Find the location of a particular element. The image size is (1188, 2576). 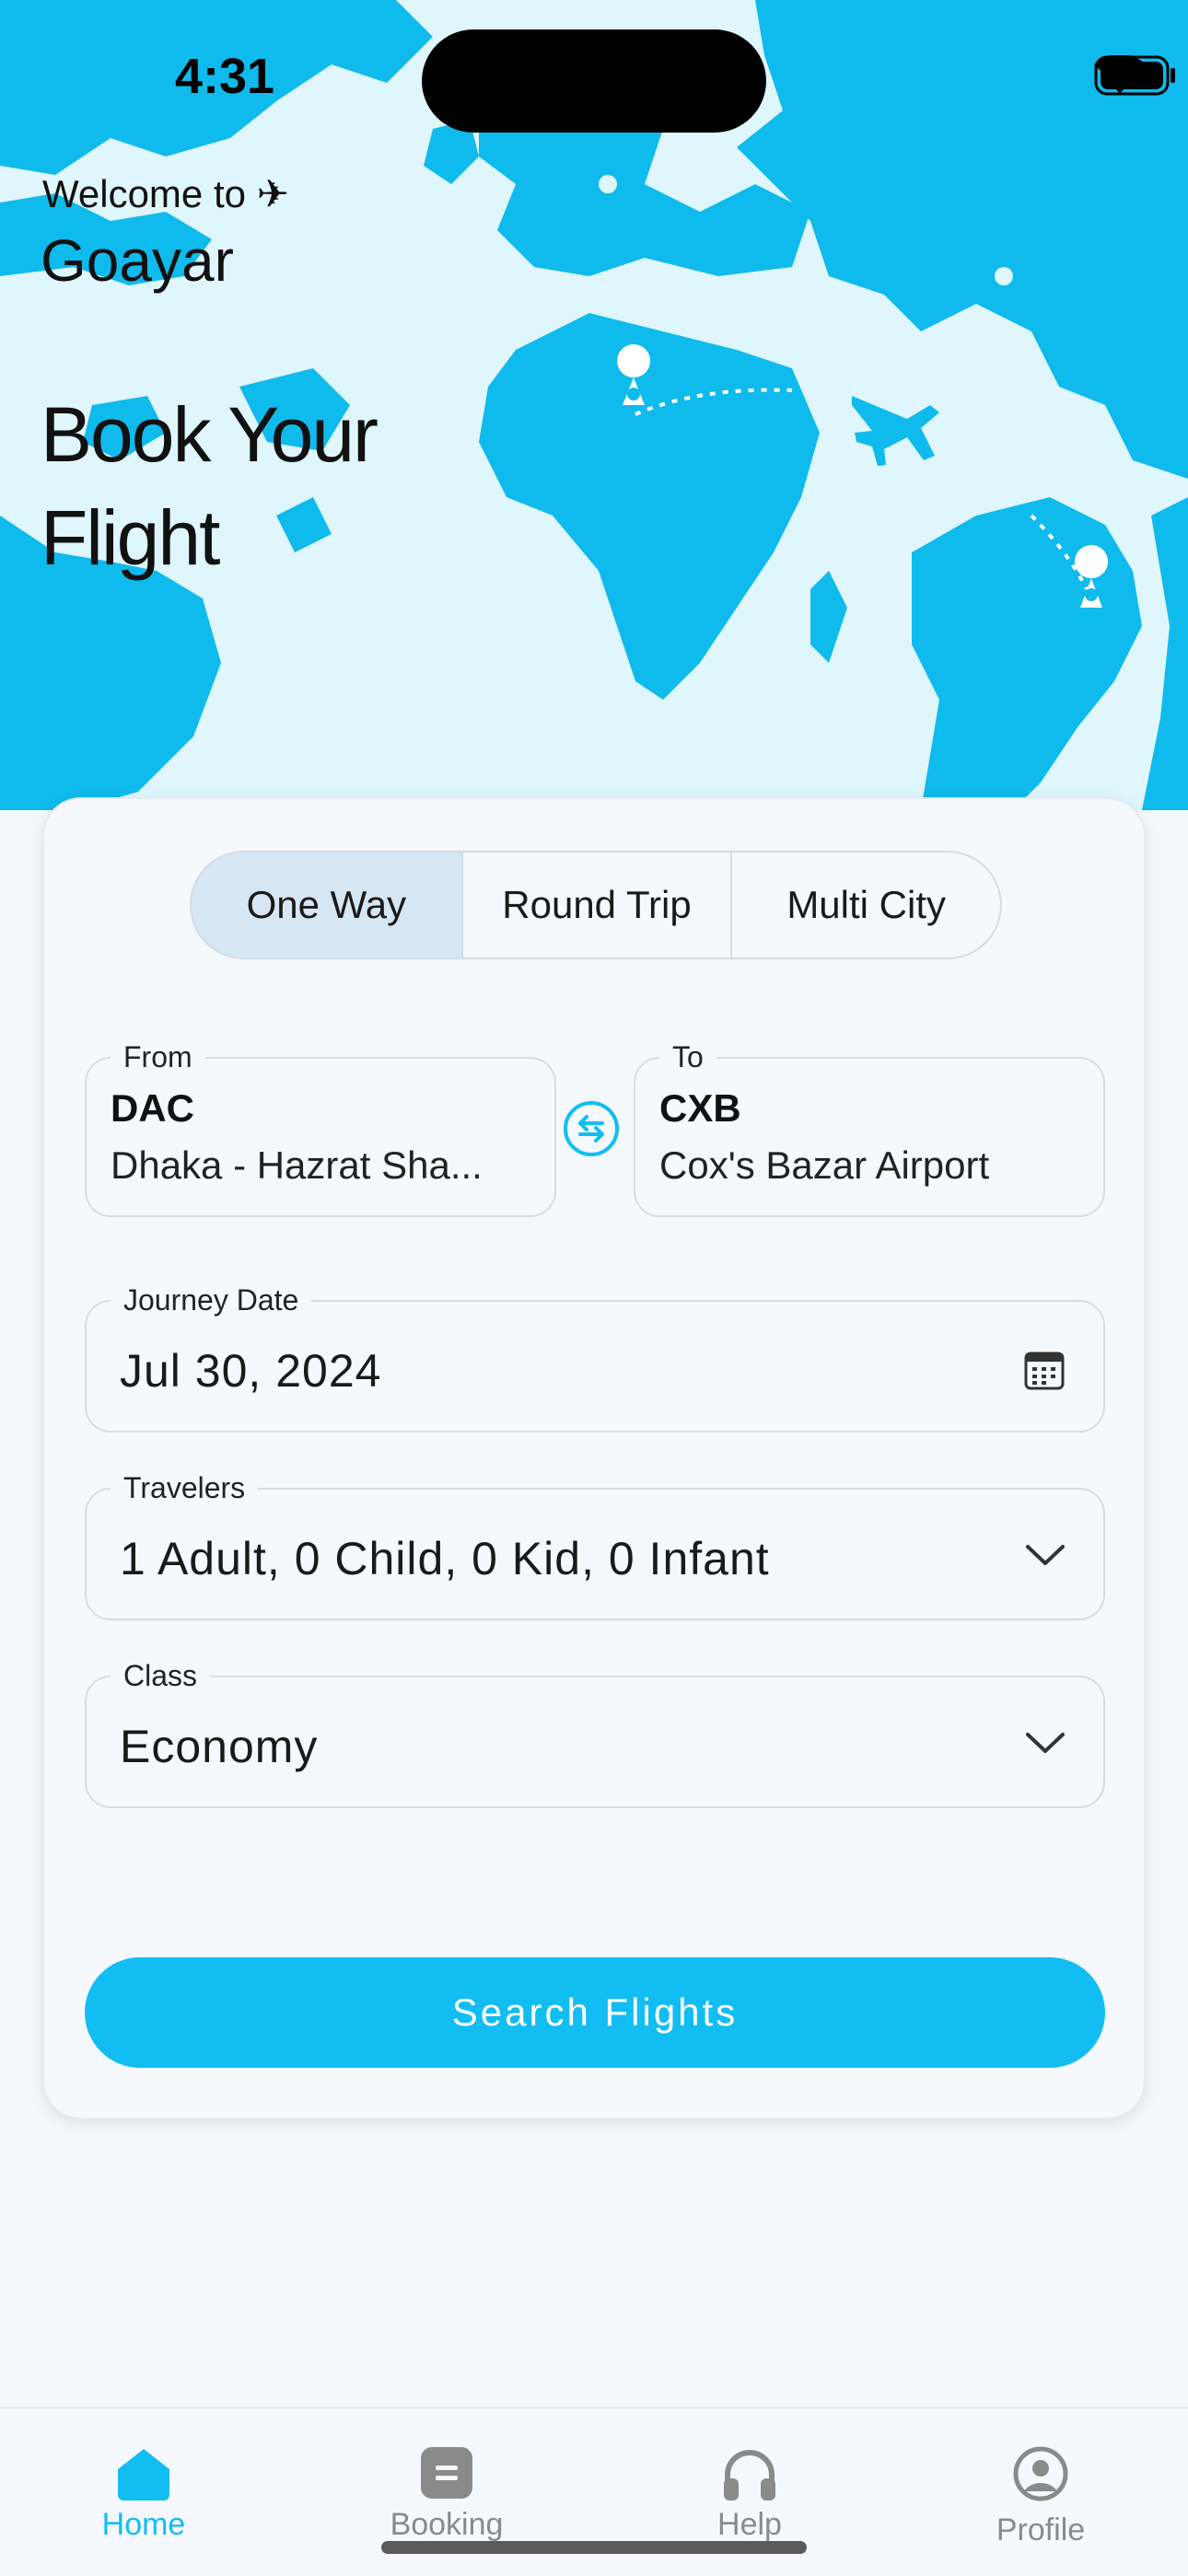

travelers-value: 1 Adult, 0 Child, 0 Kid, 0 Infant is located at coordinates (445, 1558).